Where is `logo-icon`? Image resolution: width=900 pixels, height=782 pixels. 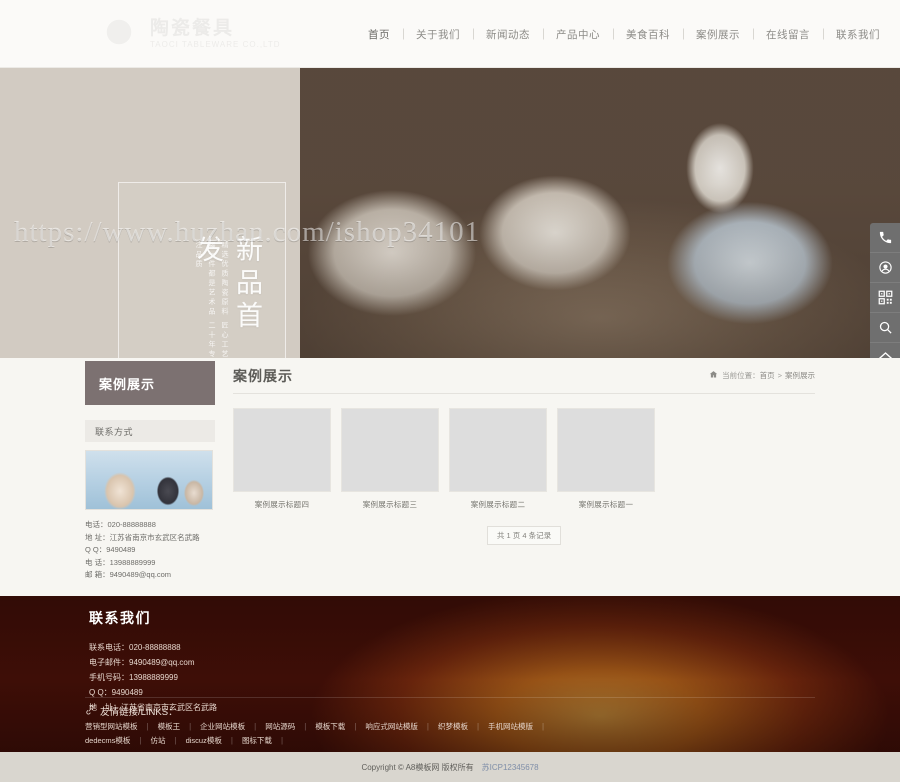
logo-icon is located at coordinates (119, 34).